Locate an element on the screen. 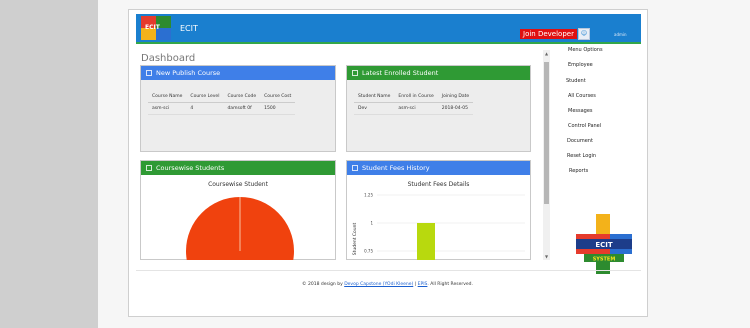 The height and width of the screenshot is (328, 750). bar is located at coordinates (426, 241).